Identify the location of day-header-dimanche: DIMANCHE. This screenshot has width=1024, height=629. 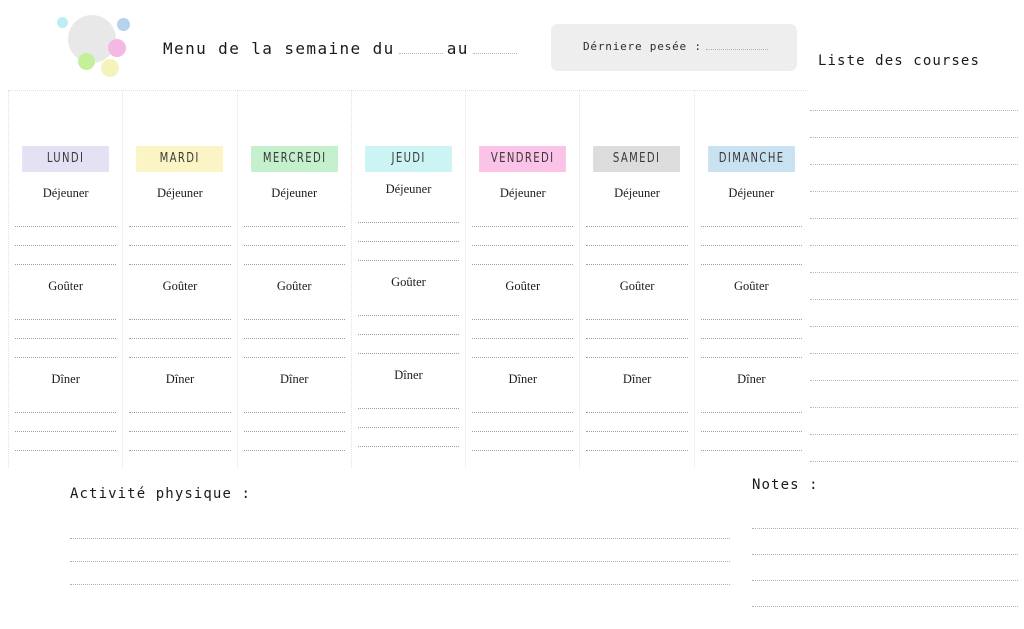
(751, 159).